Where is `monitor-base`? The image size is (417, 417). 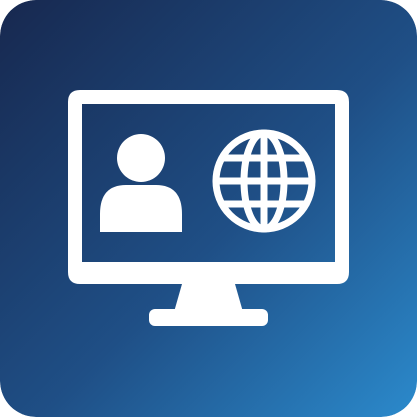
monitor-base is located at coordinates (208, 317).